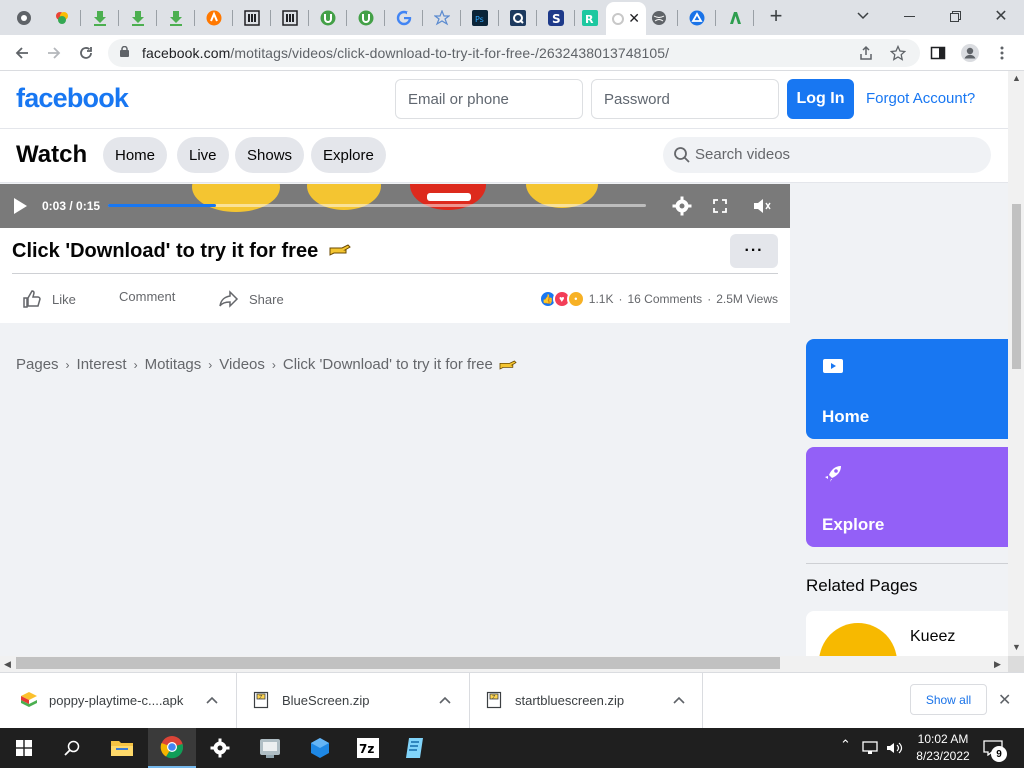 This screenshot has width=1024, height=768. What do you see at coordinates (720, 206) in the screenshot?
I see `fullscreen-button` at bounding box center [720, 206].